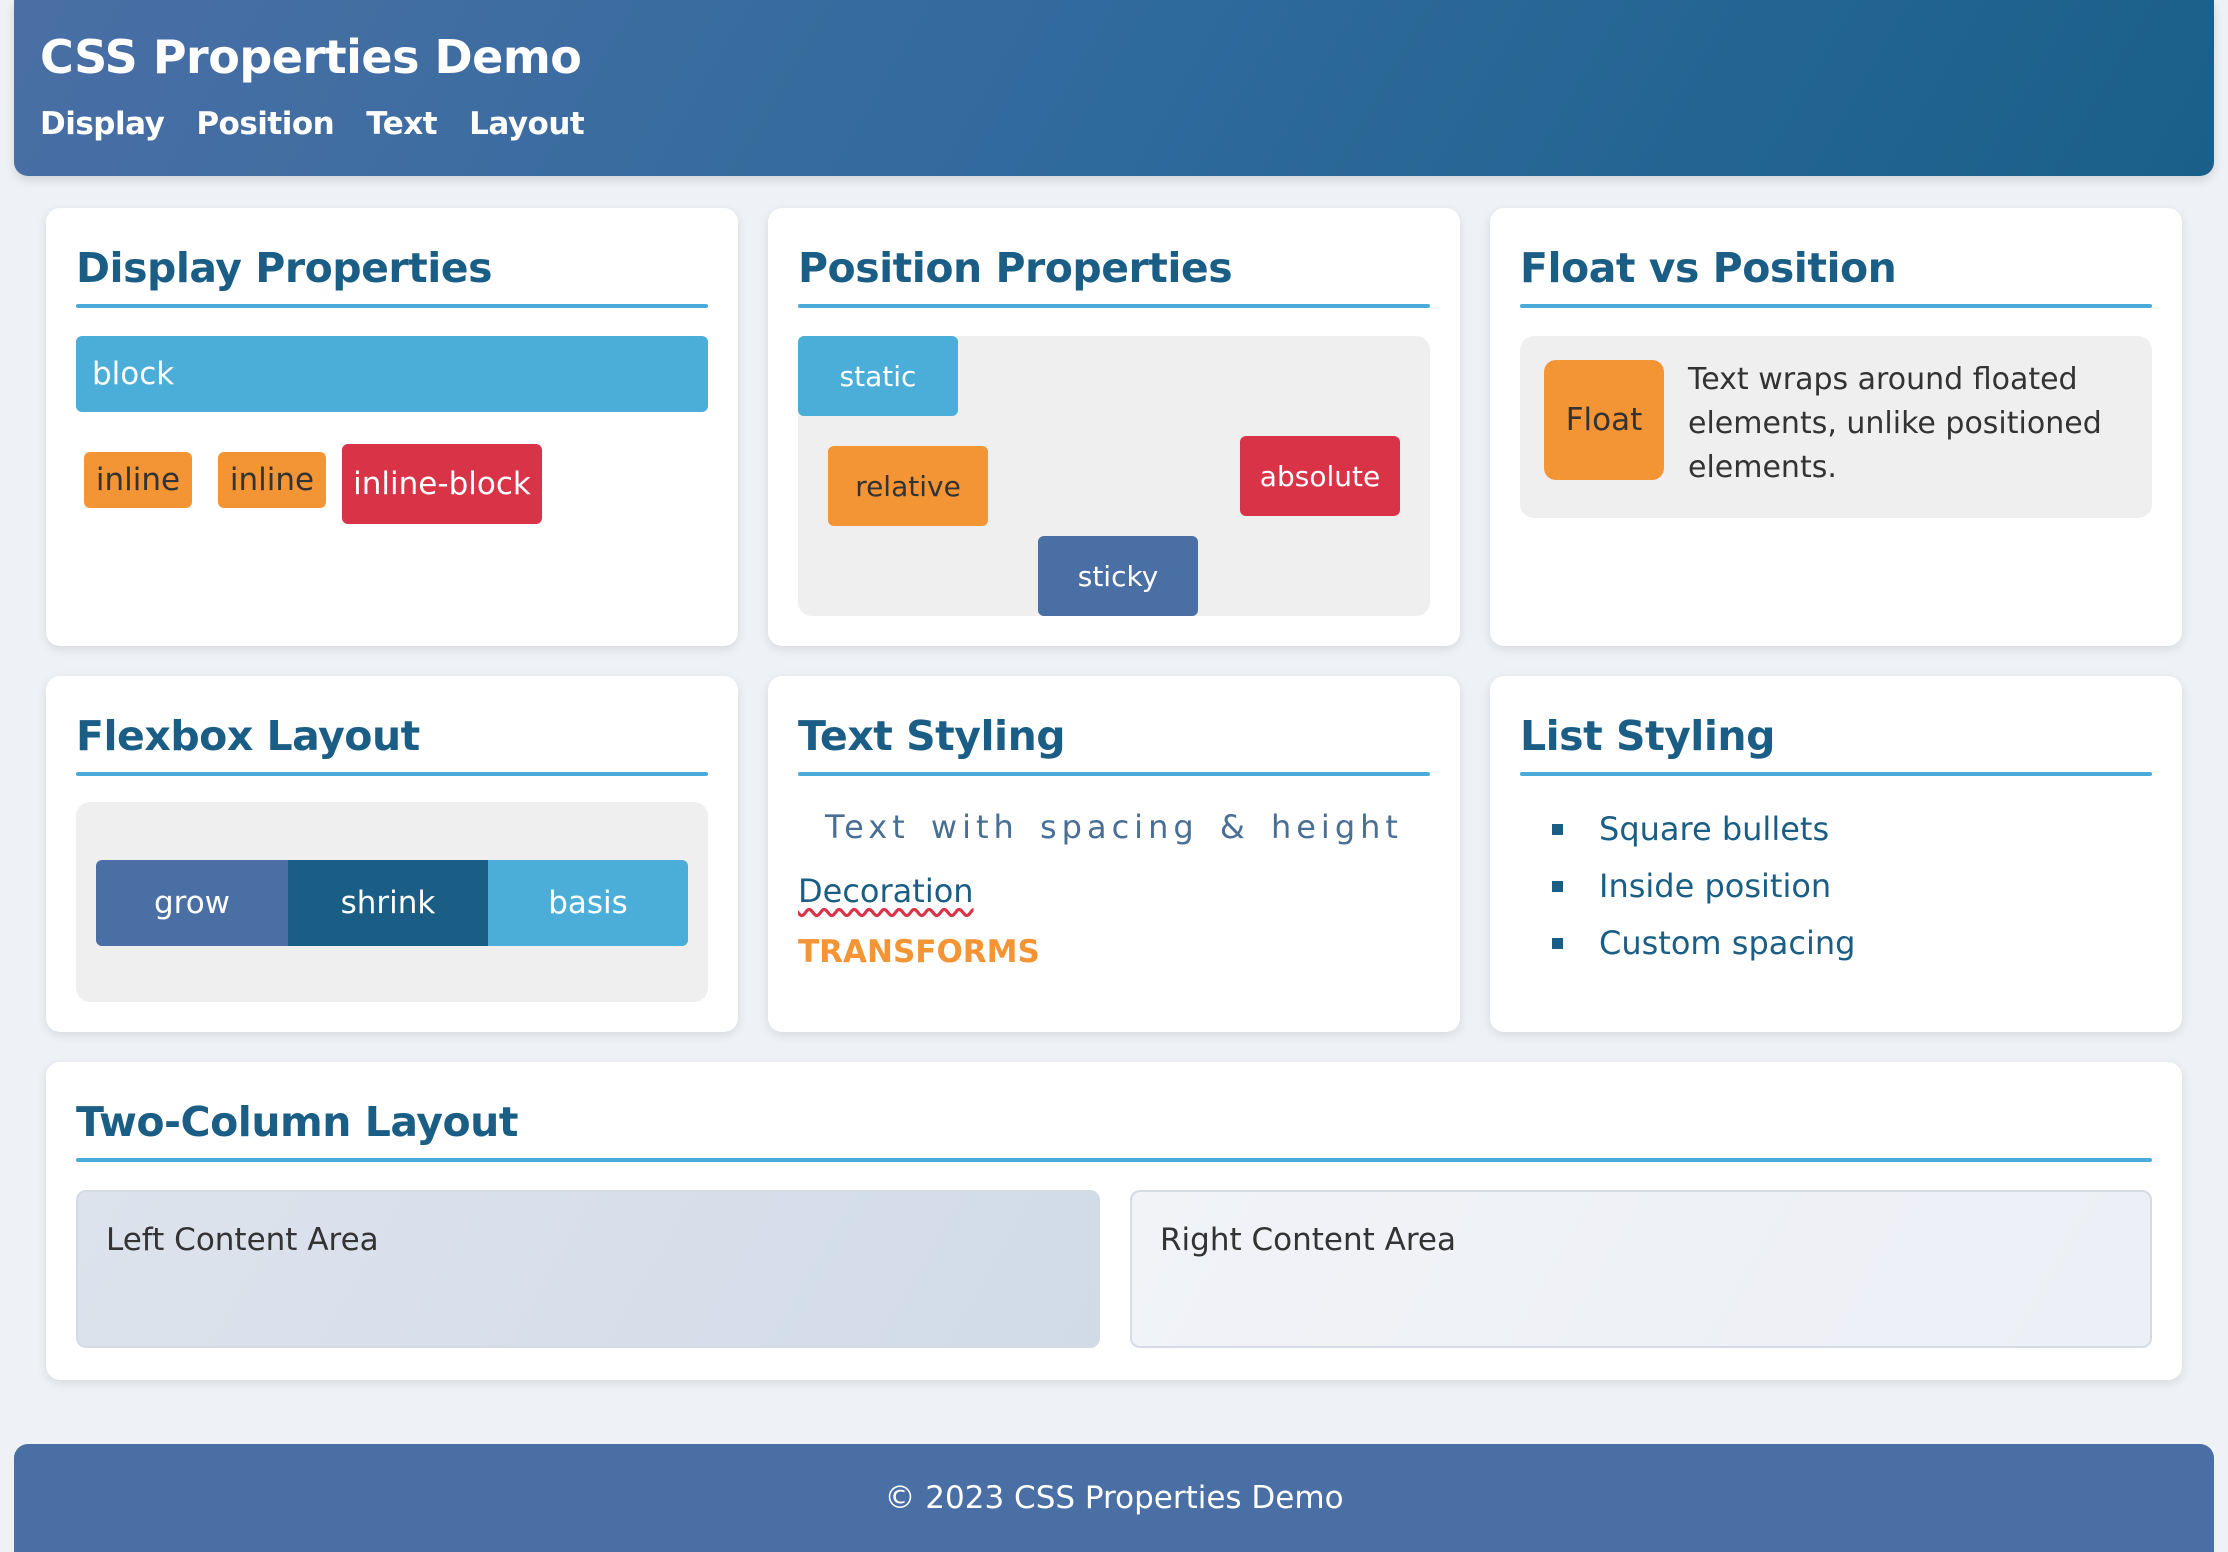  What do you see at coordinates (588, 1269) in the screenshot?
I see `left-content-area: Left Content Area` at bounding box center [588, 1269].